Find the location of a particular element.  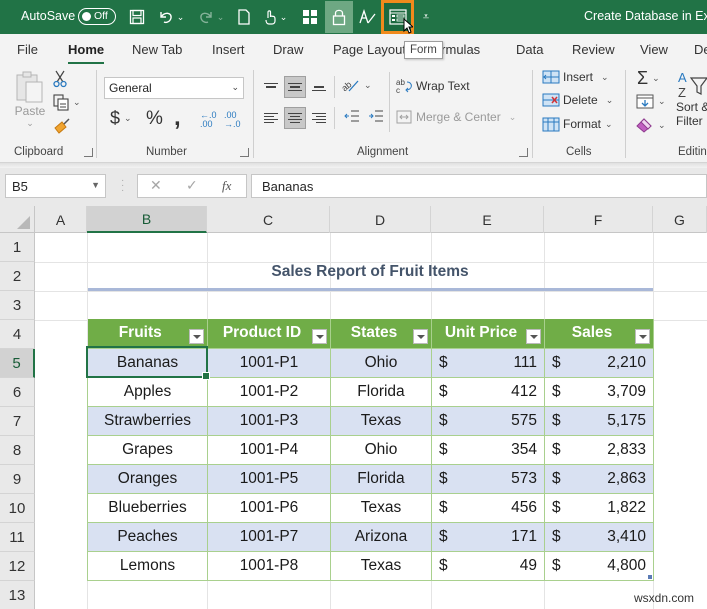

tab-data: Data is located at coordinates (529, 49).